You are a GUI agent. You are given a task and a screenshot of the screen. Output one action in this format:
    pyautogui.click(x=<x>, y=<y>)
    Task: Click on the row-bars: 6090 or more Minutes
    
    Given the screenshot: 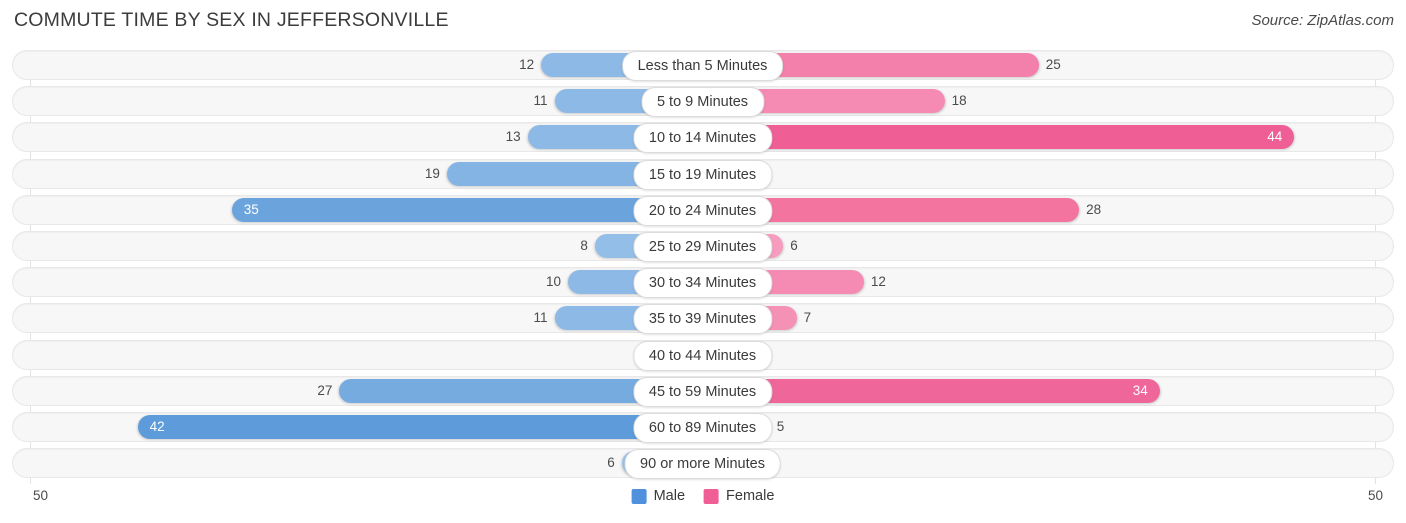 What is the action you would take?
    pyautogui.click(x=702, y=464)
    